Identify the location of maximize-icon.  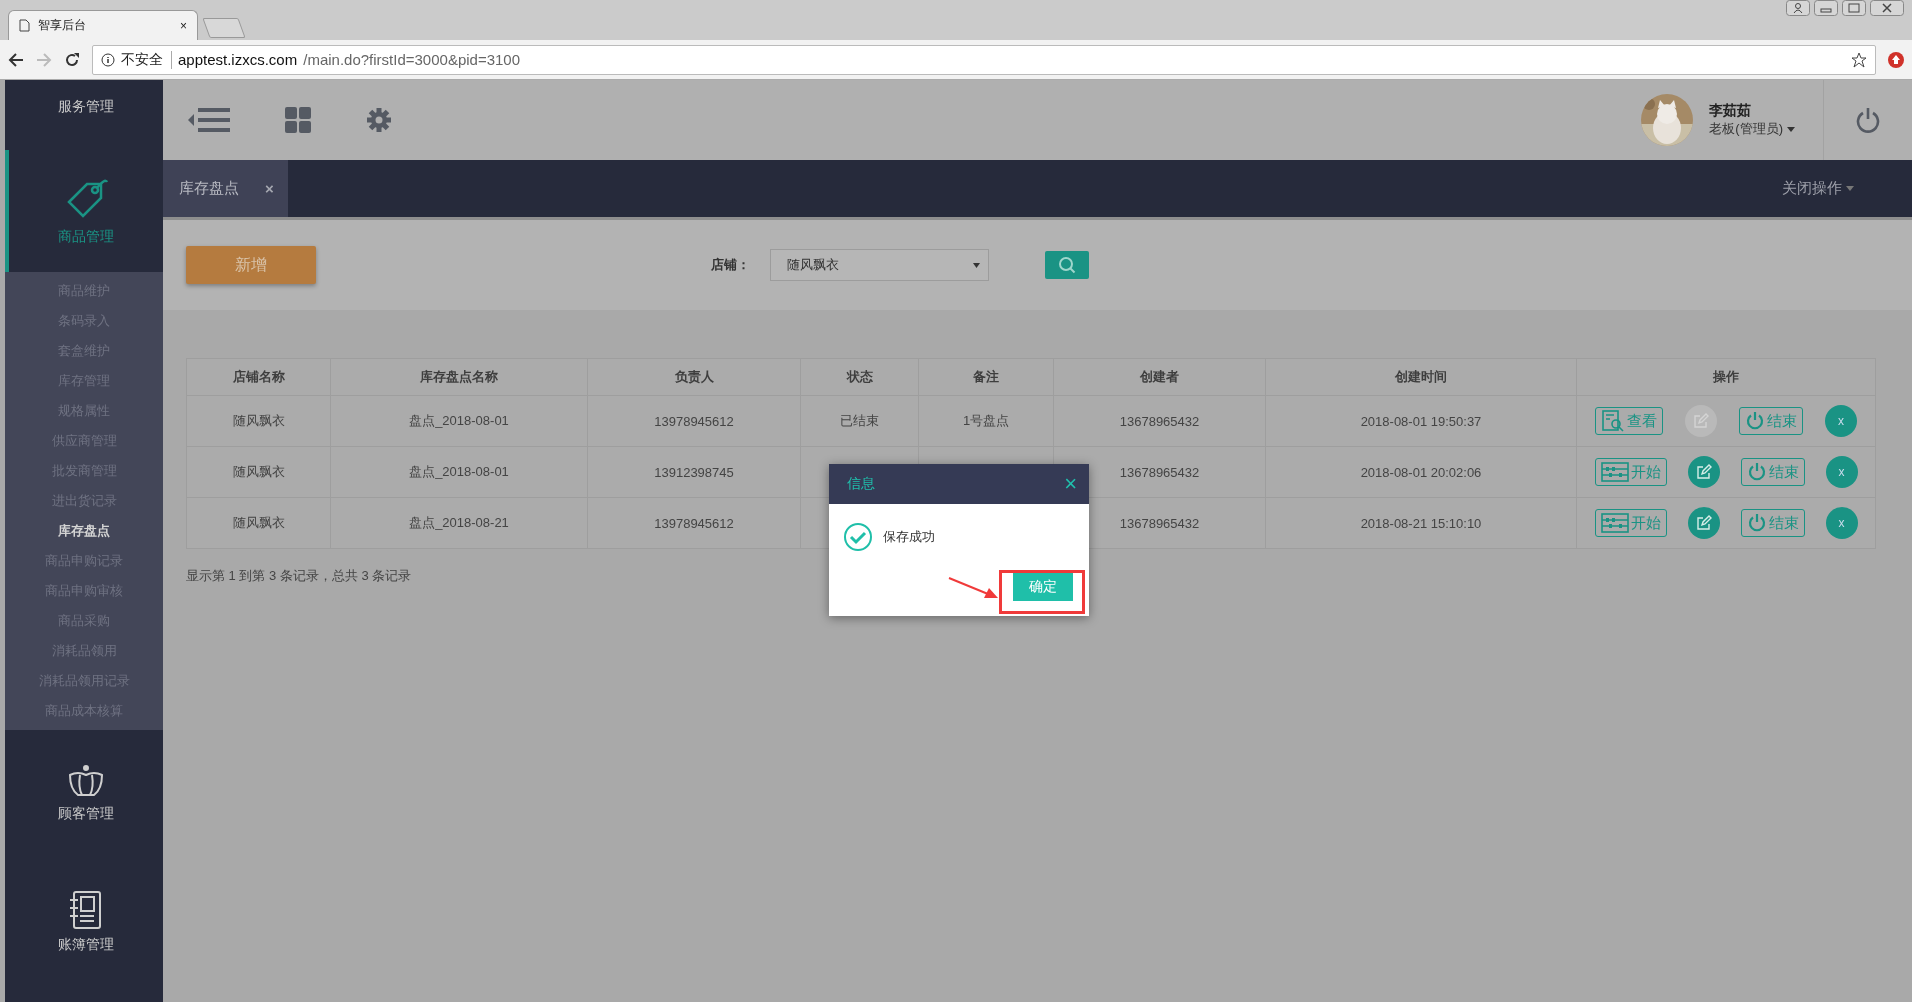
(1854, 8).